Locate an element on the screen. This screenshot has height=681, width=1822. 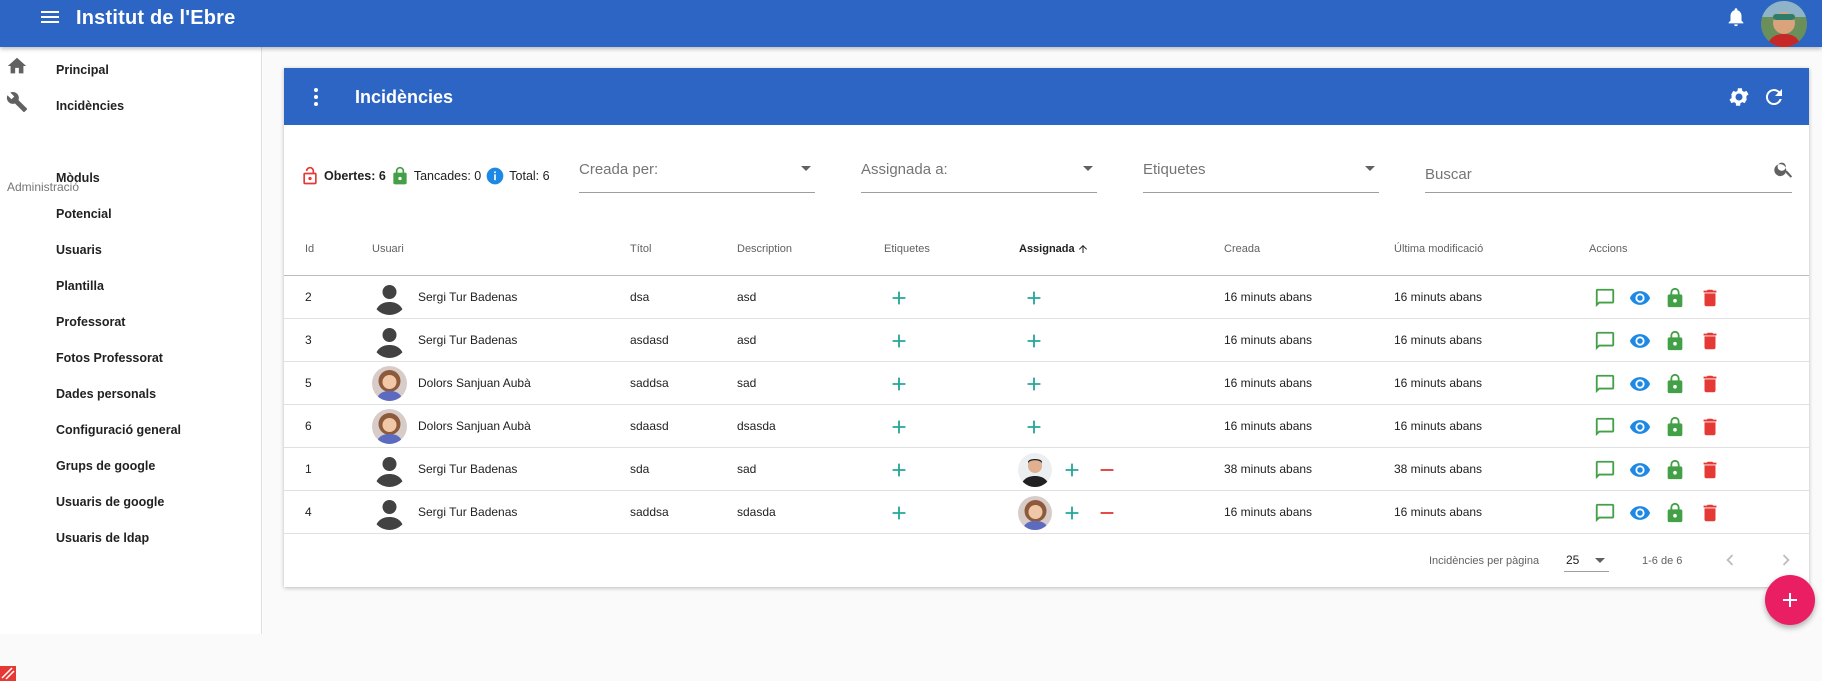
chevron-right-icon is located at coordinates (1786, 560).